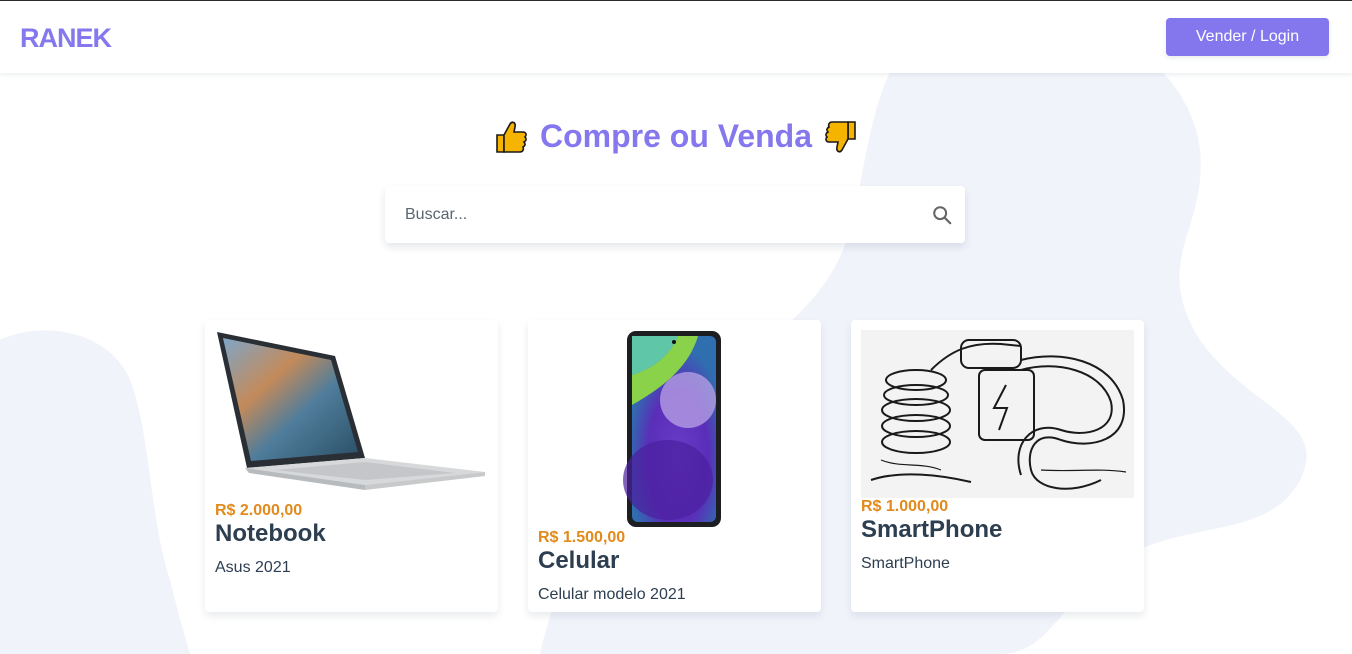  I want to click on product-price: R$ 2.000,00, so click(259, 510).